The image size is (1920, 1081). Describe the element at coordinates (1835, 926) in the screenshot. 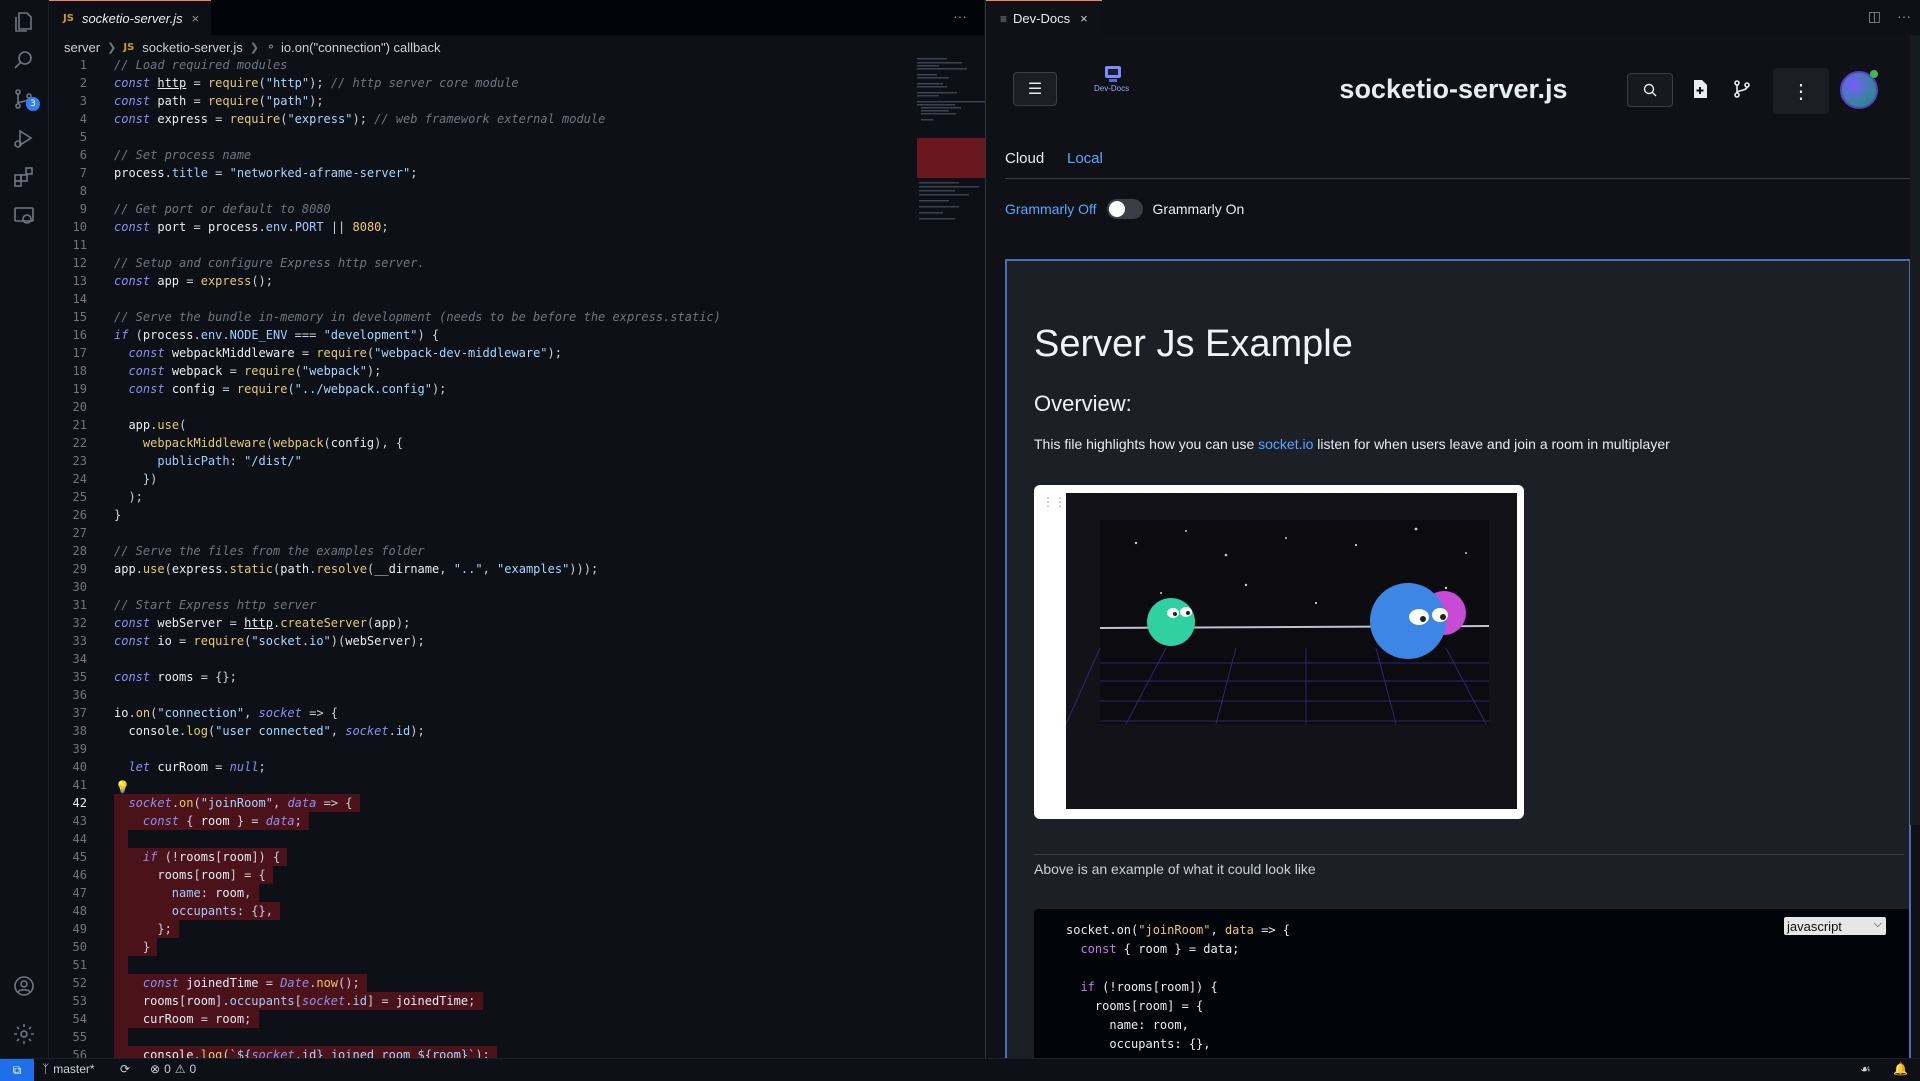

I see `language-select: javascript ⌵` at that location.